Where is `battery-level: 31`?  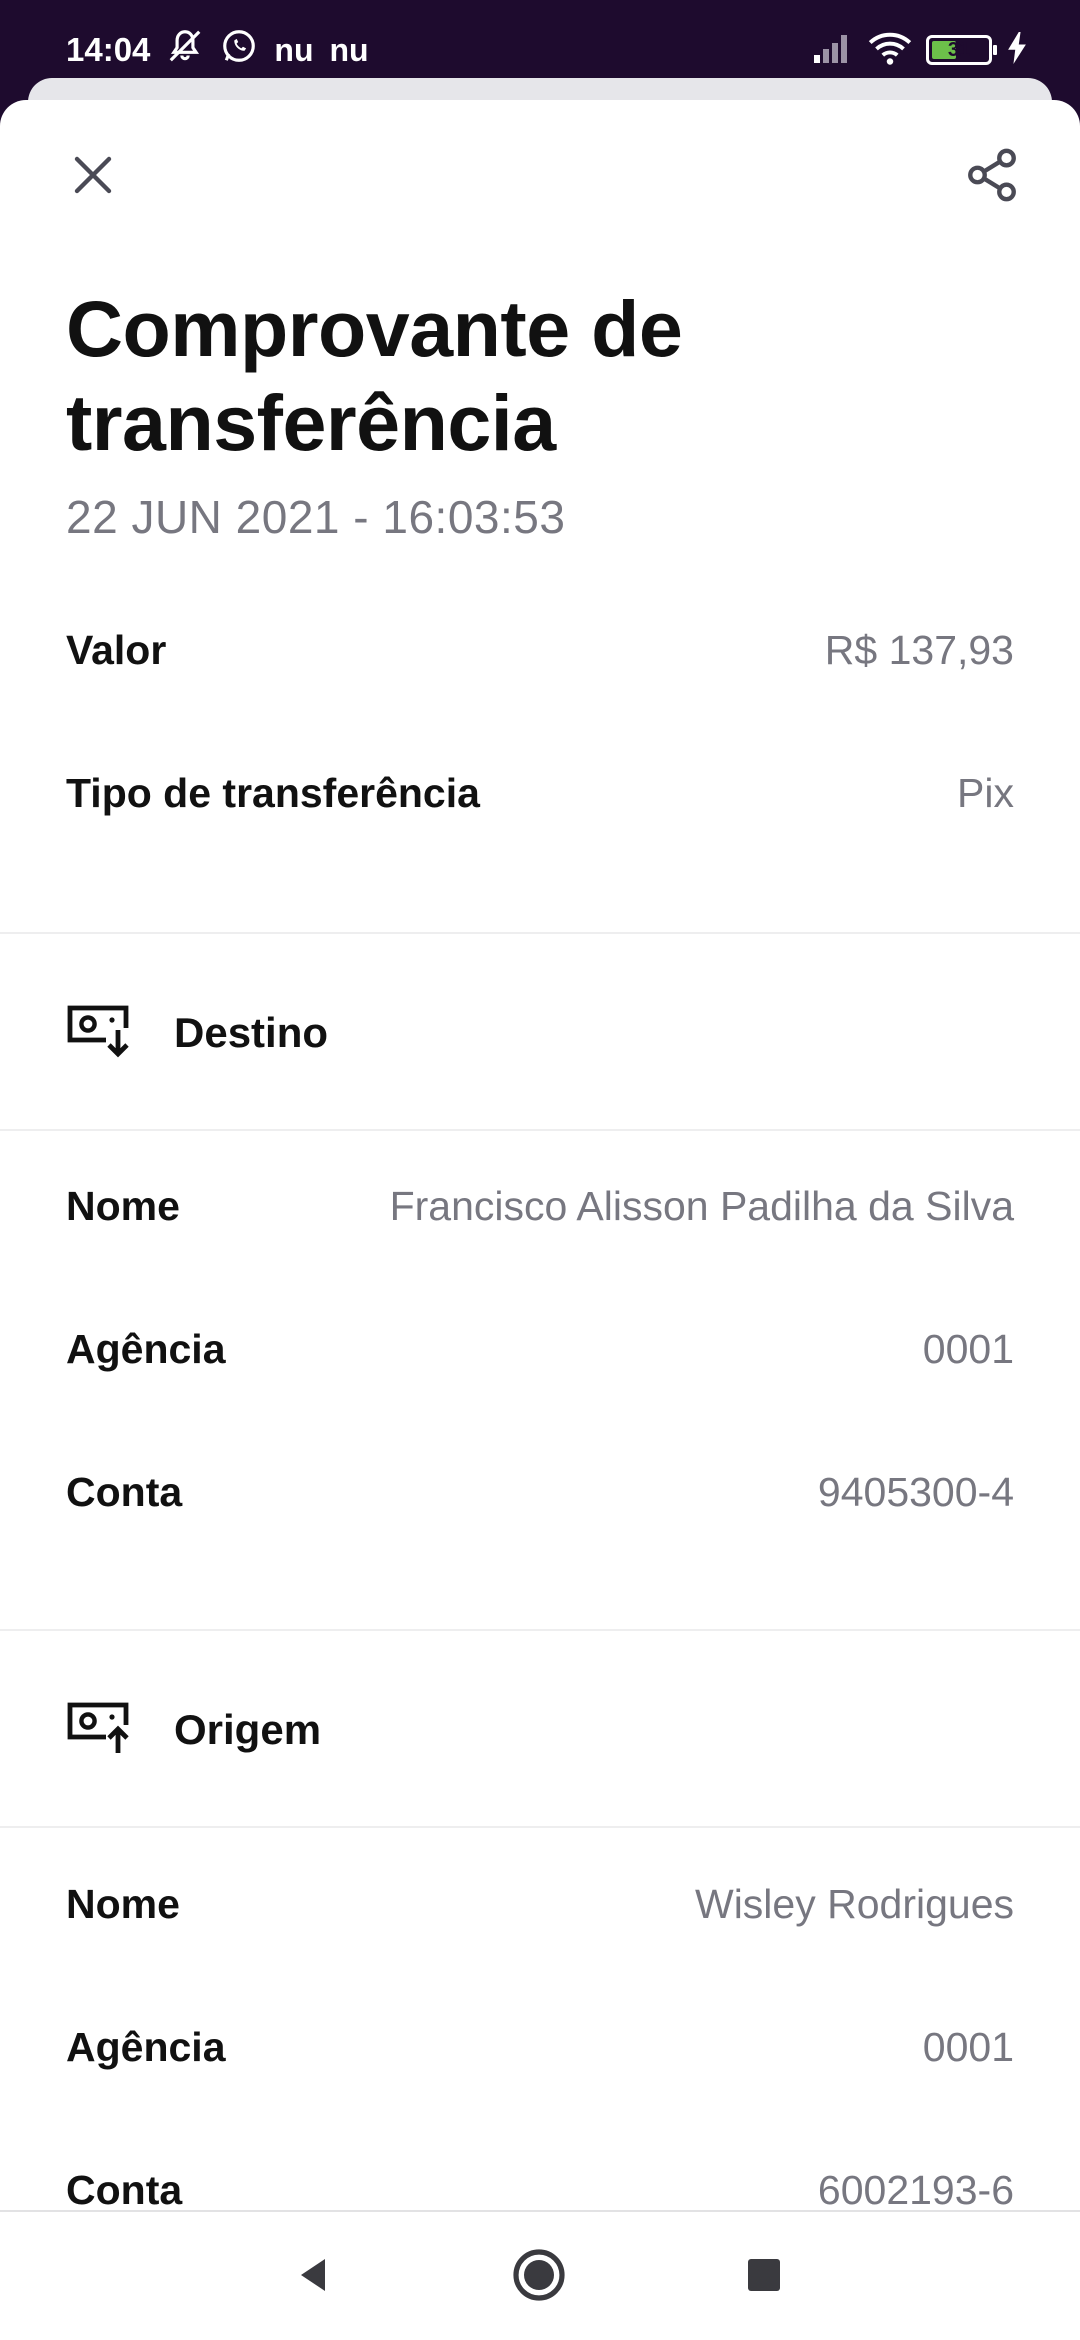 battery-level: 31 is located at coordinates (959, 49).